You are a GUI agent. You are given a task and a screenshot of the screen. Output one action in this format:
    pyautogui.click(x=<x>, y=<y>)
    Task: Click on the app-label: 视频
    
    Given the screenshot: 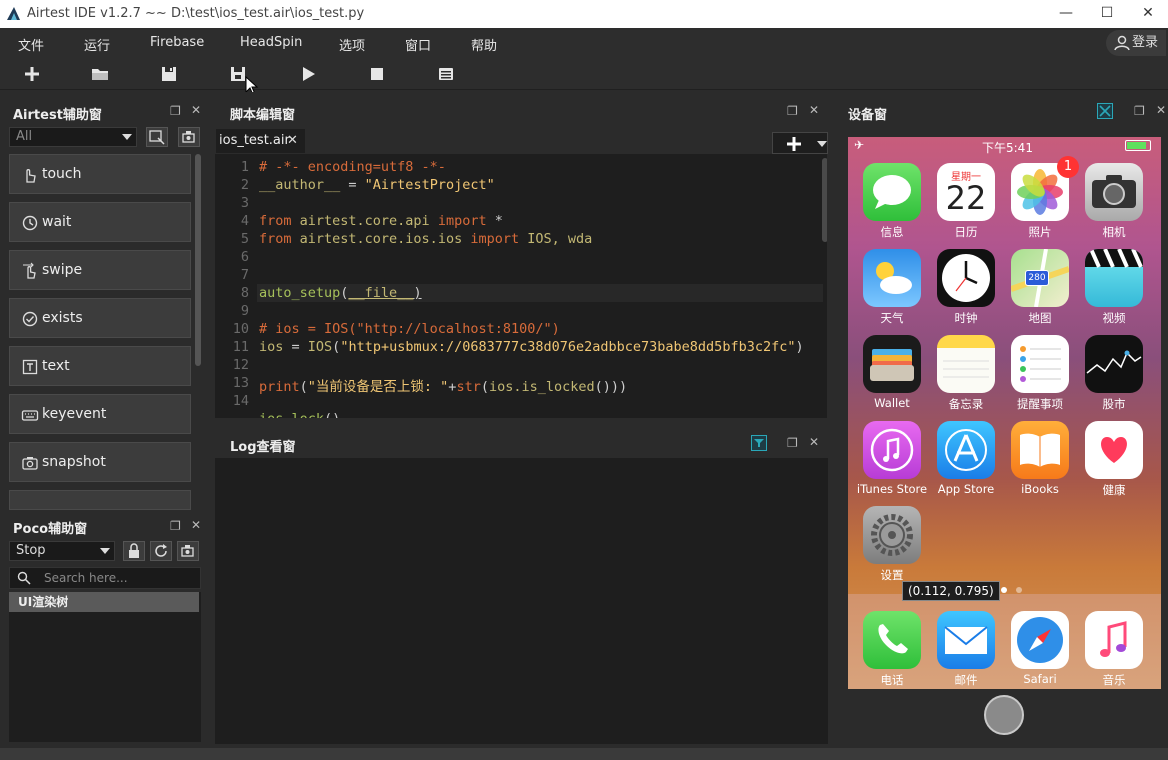 What is the action you would take?
    pyautogui.click(x=1114, y=318)
    